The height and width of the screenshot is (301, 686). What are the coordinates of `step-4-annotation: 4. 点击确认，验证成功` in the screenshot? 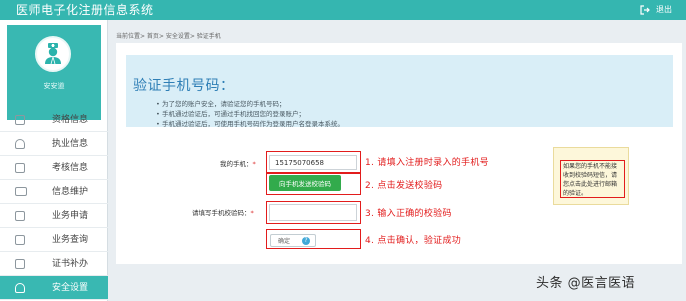 It's located at (413, 241).